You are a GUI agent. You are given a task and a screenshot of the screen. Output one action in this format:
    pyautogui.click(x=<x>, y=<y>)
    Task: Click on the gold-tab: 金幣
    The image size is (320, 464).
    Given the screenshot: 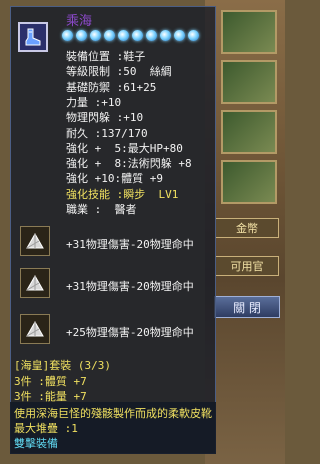 What is the action you would take?
    pyautogui.click(x=247, y=228)
    